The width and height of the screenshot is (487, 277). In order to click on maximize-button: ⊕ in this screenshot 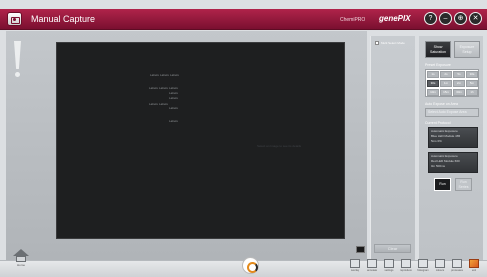, I will do `click(460, 18)`.